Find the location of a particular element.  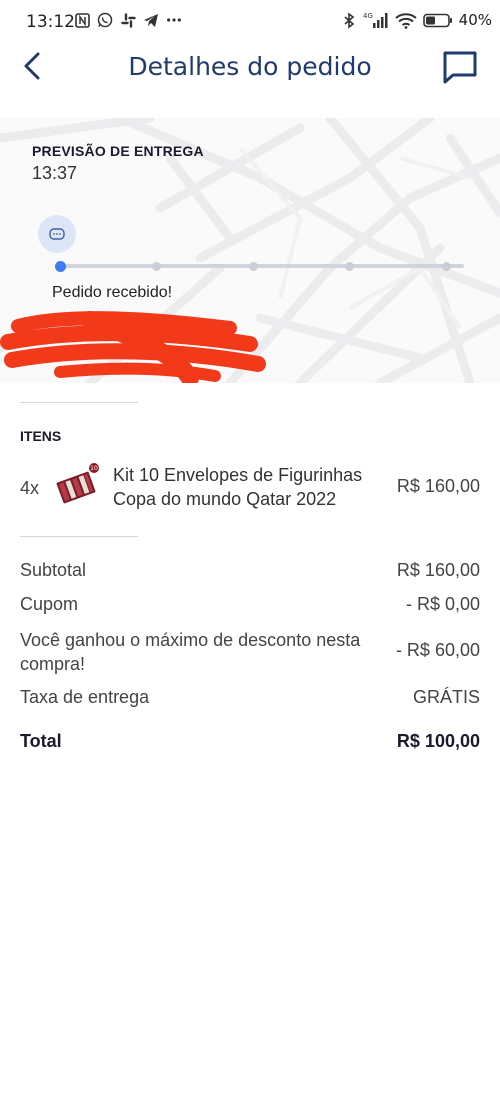

status-time: 13:12 is located at coordinates (50, 22).